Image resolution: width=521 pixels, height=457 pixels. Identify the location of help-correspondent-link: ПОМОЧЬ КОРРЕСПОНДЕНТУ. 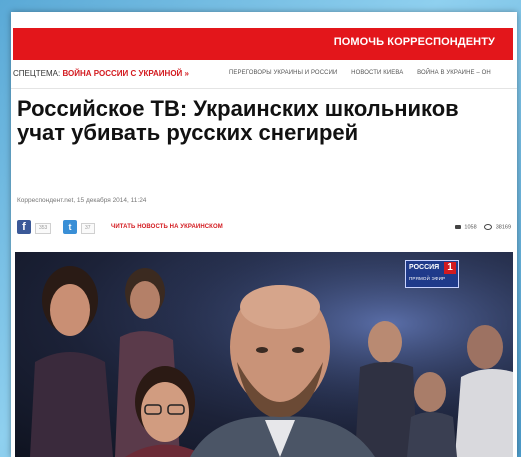
(414, 42).